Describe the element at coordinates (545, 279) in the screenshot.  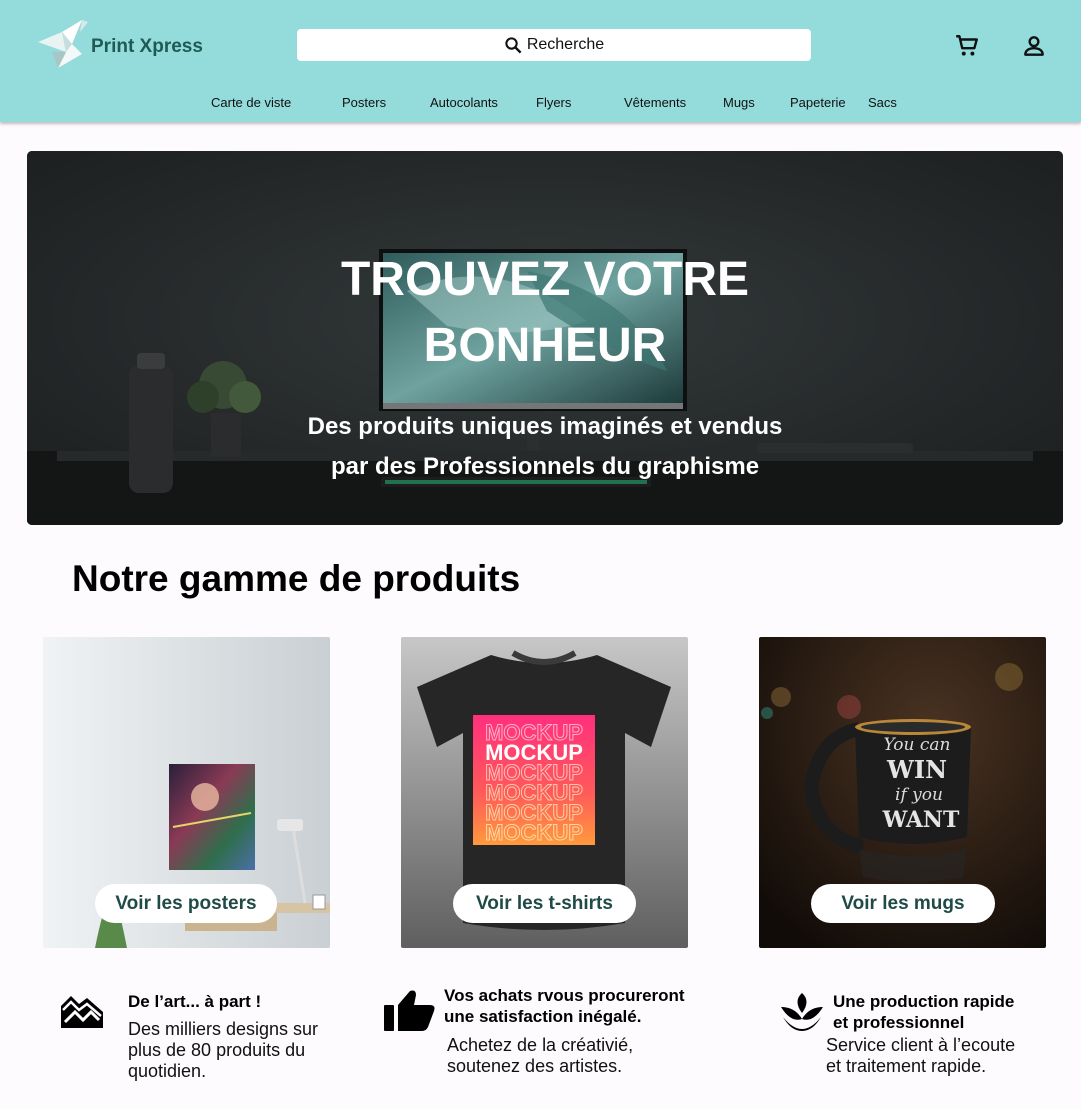
I see `hero-title-line1: TROUVEZ VOTRE` at that location.